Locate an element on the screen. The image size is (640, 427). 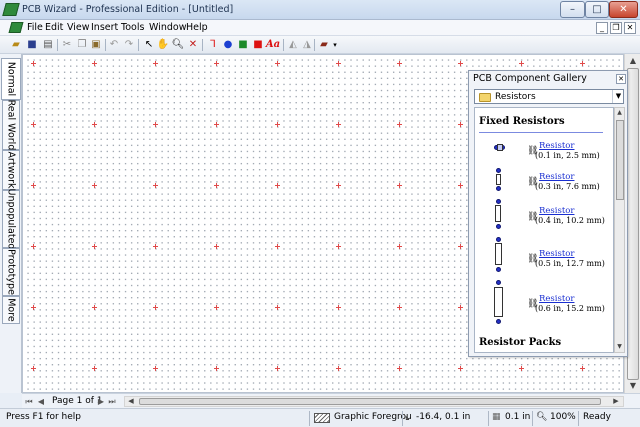
pad-icon: ● is located at coordinates (228, 45).